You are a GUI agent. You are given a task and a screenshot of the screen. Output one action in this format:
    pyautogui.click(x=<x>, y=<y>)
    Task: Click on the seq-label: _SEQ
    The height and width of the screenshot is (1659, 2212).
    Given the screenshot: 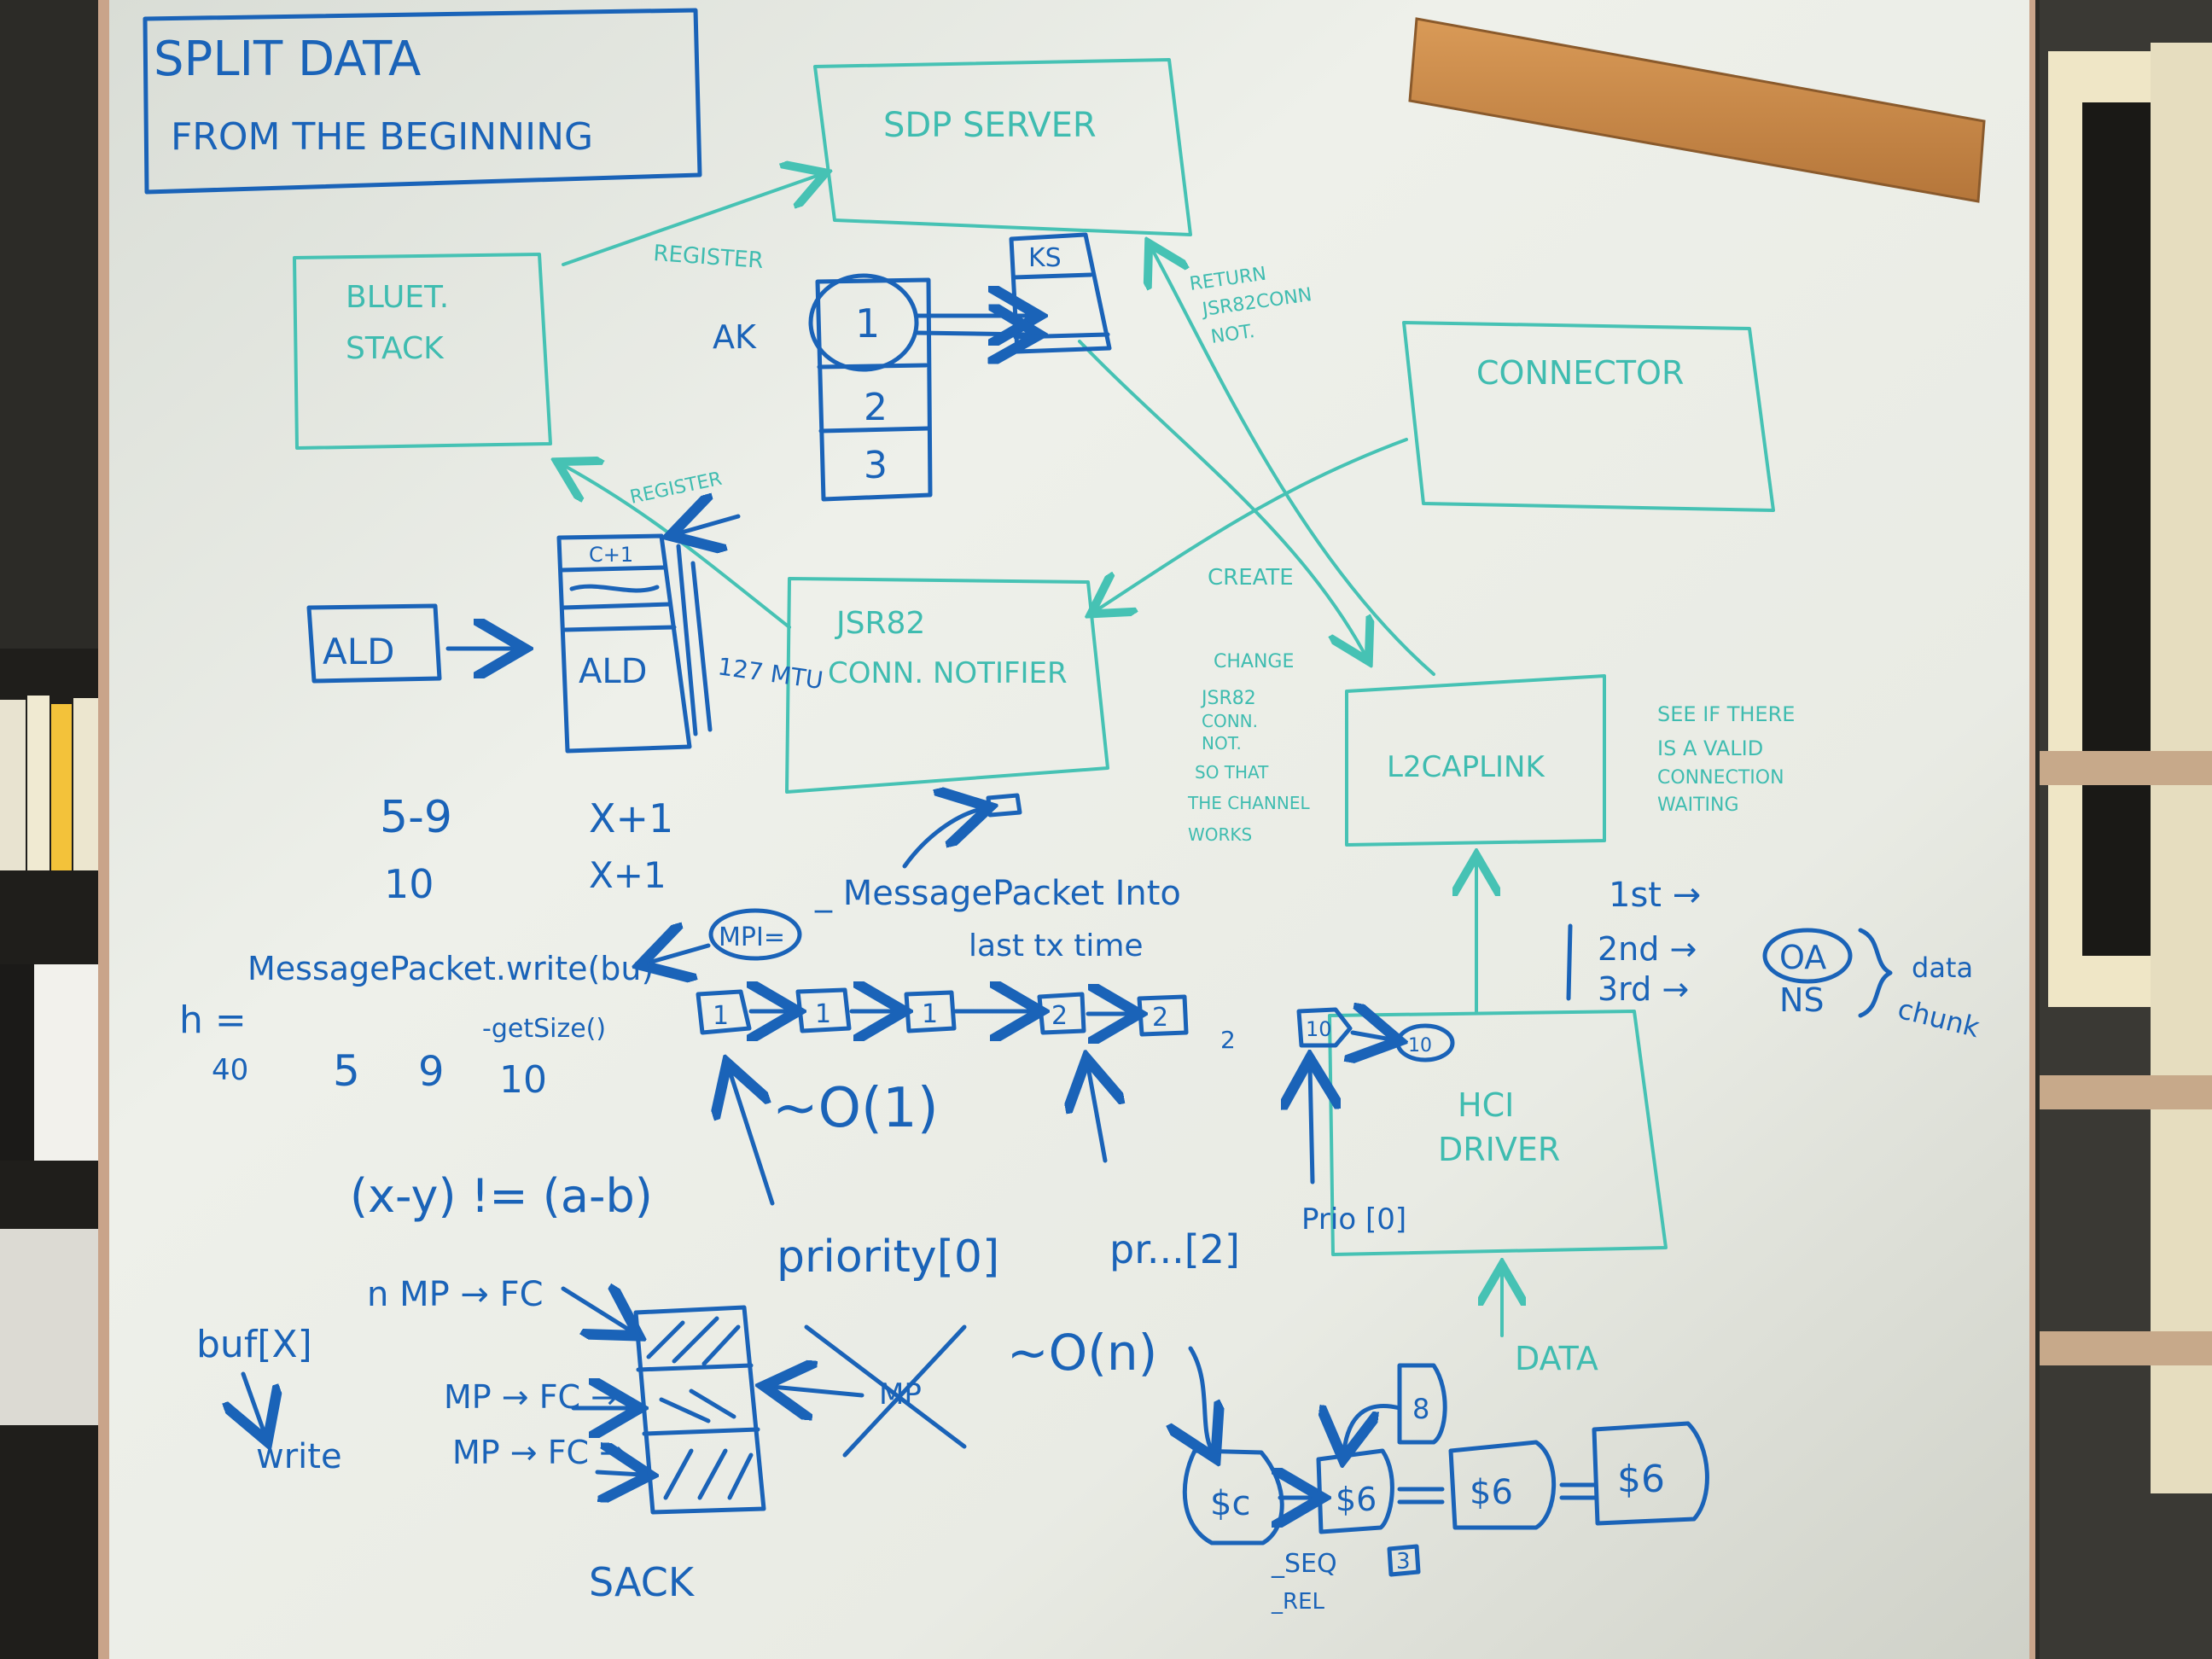 What is the action you would take?
    pyautogui.click(x=1304, y=1564)
    